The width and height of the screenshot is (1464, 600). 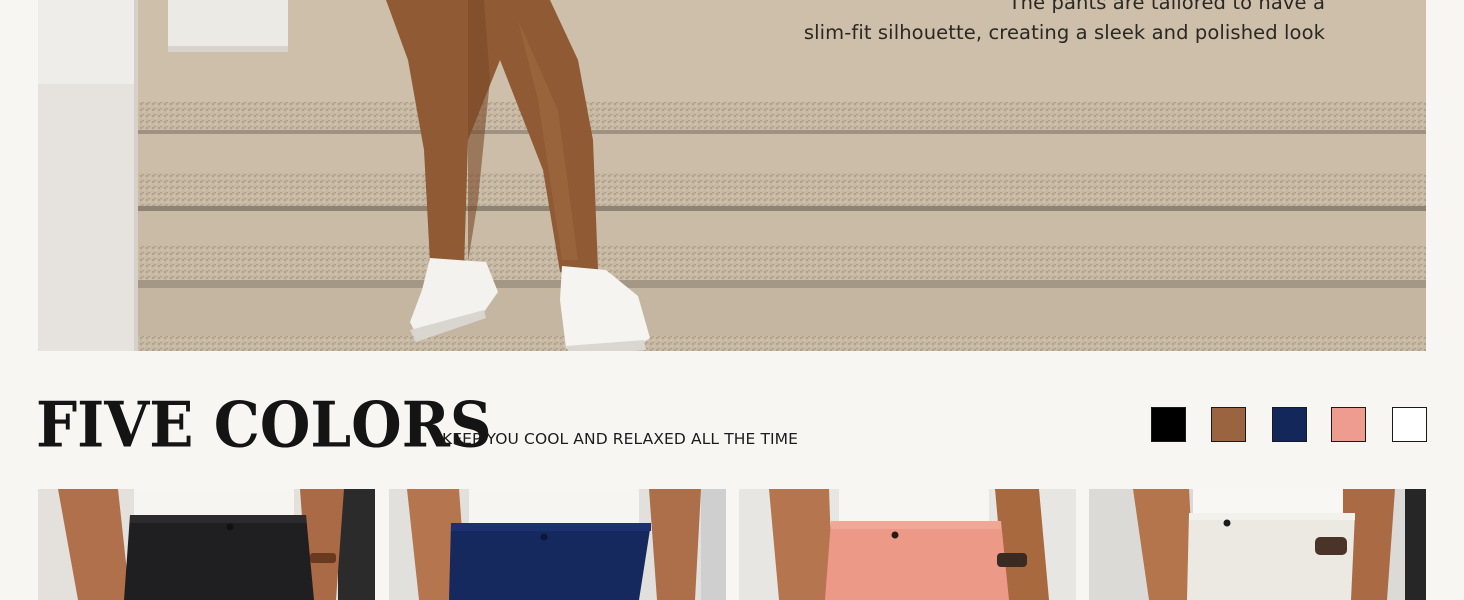 I want to click on product-photo-black, so click(x=206, y=544).